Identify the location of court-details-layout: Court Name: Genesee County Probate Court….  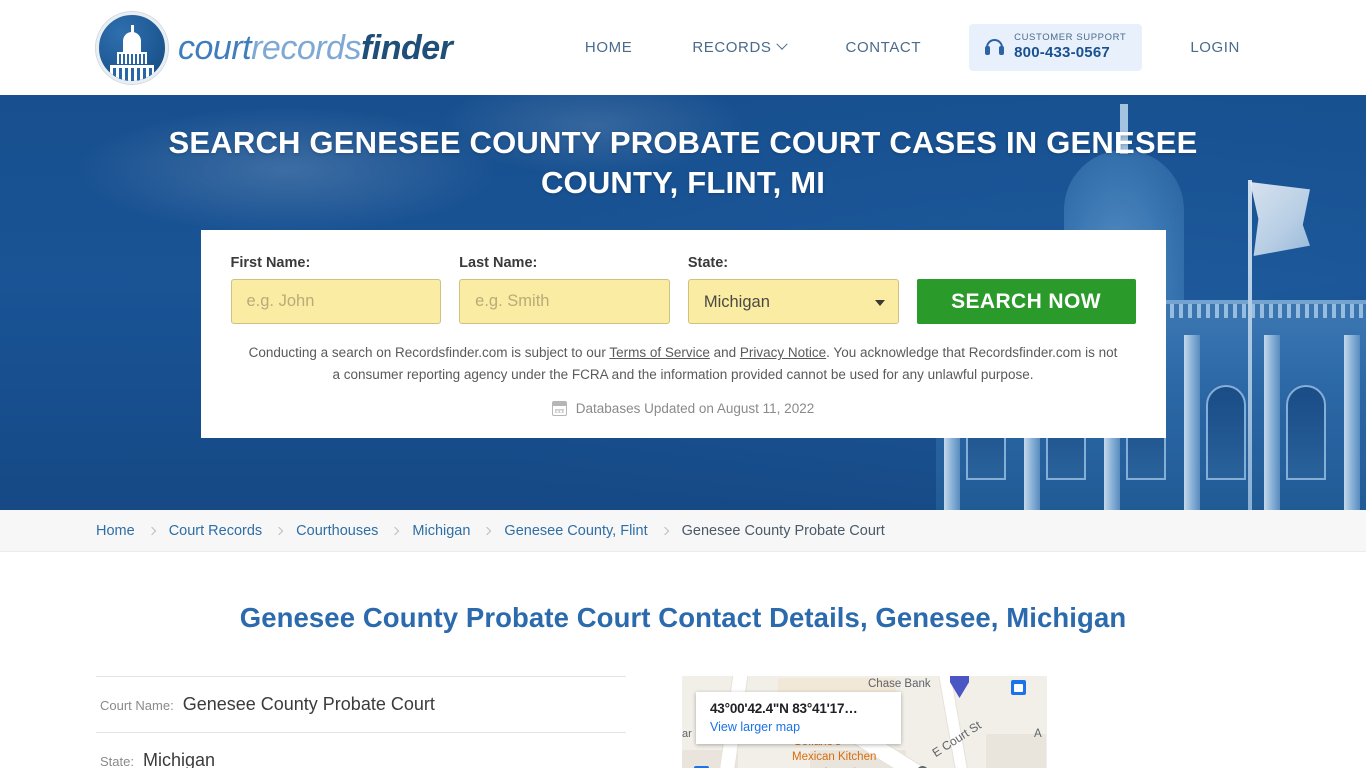
(683, 722).